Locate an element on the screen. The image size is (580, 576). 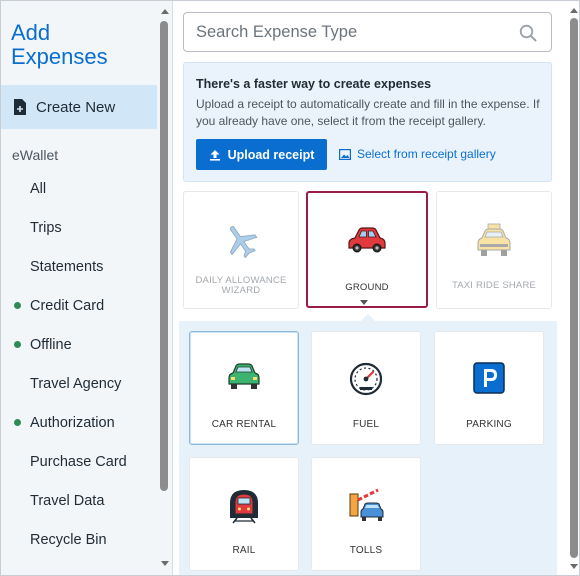
sidebar-item-label: Purchase Card is located at coordinates (78, 461).